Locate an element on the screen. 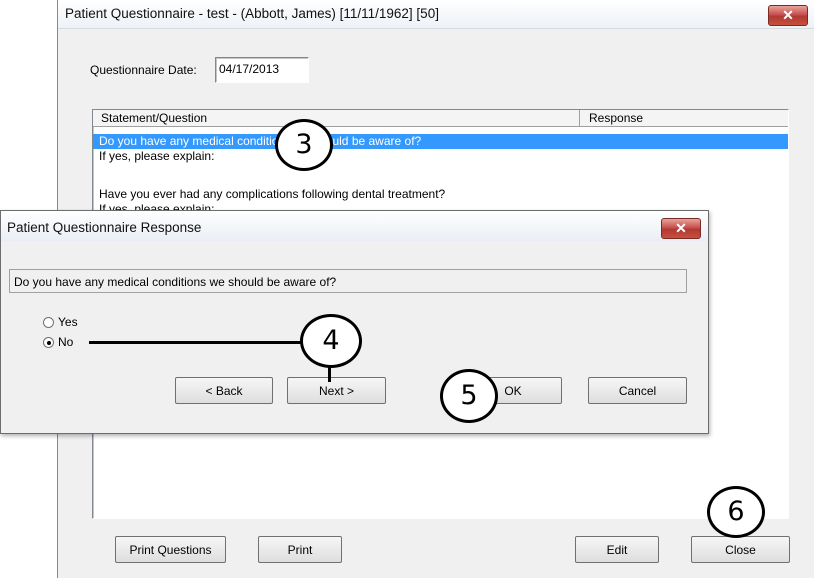 This screenshot has height=578, width=814. print-questions-button: Print Questions is located at coordinates (170, 549).